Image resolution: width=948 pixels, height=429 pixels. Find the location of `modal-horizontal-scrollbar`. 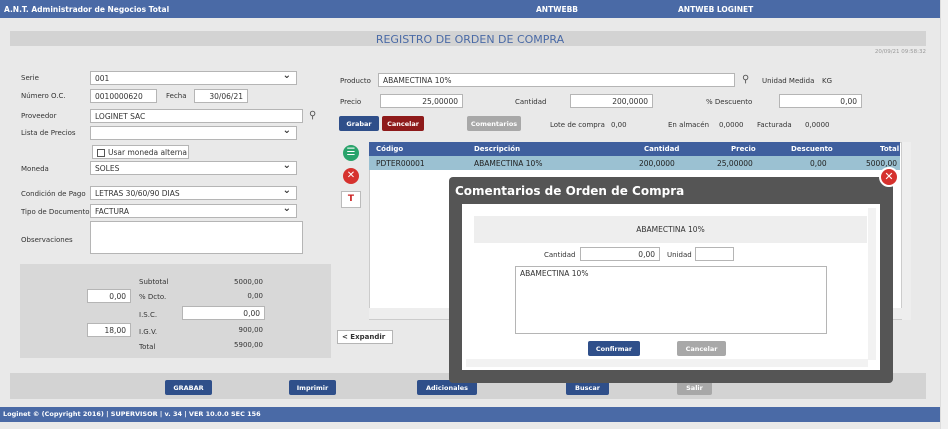

modal-horizontal-scrollbar is located at coordinates (667, 363).